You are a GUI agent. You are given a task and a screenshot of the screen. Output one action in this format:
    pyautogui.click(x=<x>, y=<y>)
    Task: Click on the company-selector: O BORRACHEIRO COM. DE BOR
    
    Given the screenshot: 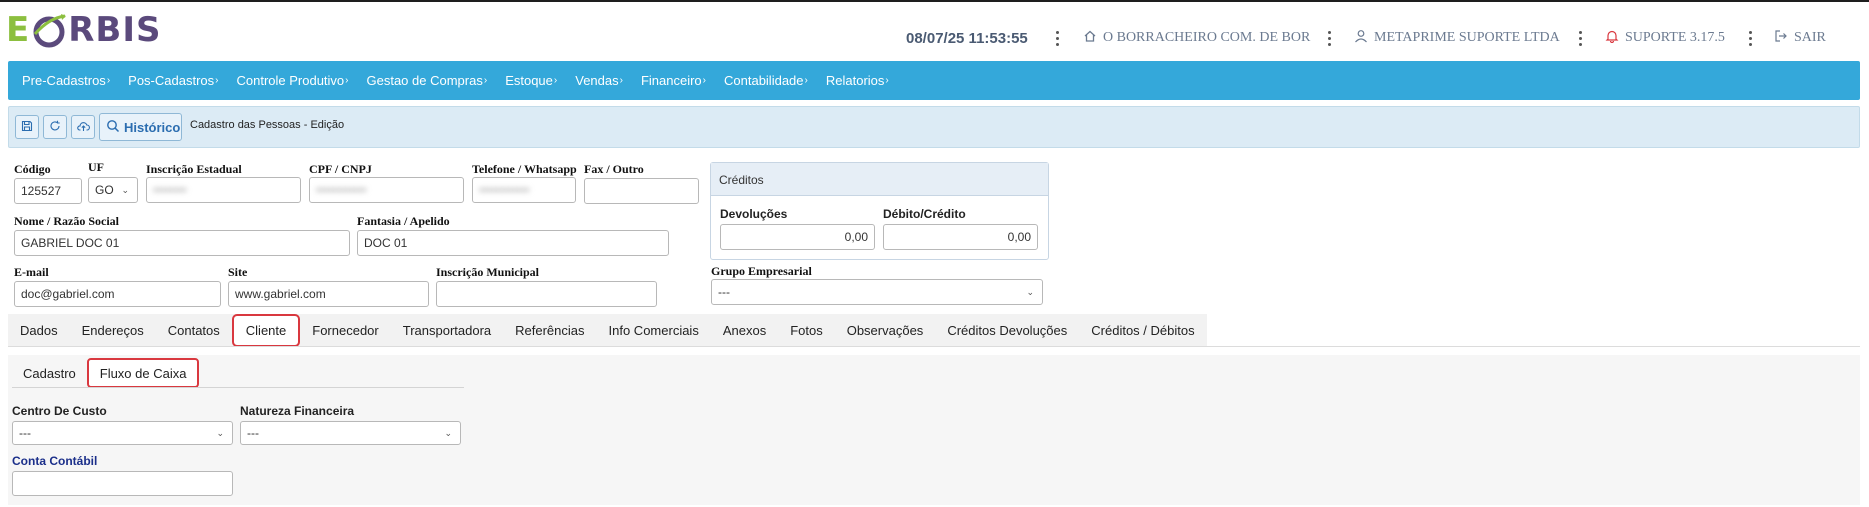 What is the action you would take?
    pyautogui.click(x=1196, y=38)
    